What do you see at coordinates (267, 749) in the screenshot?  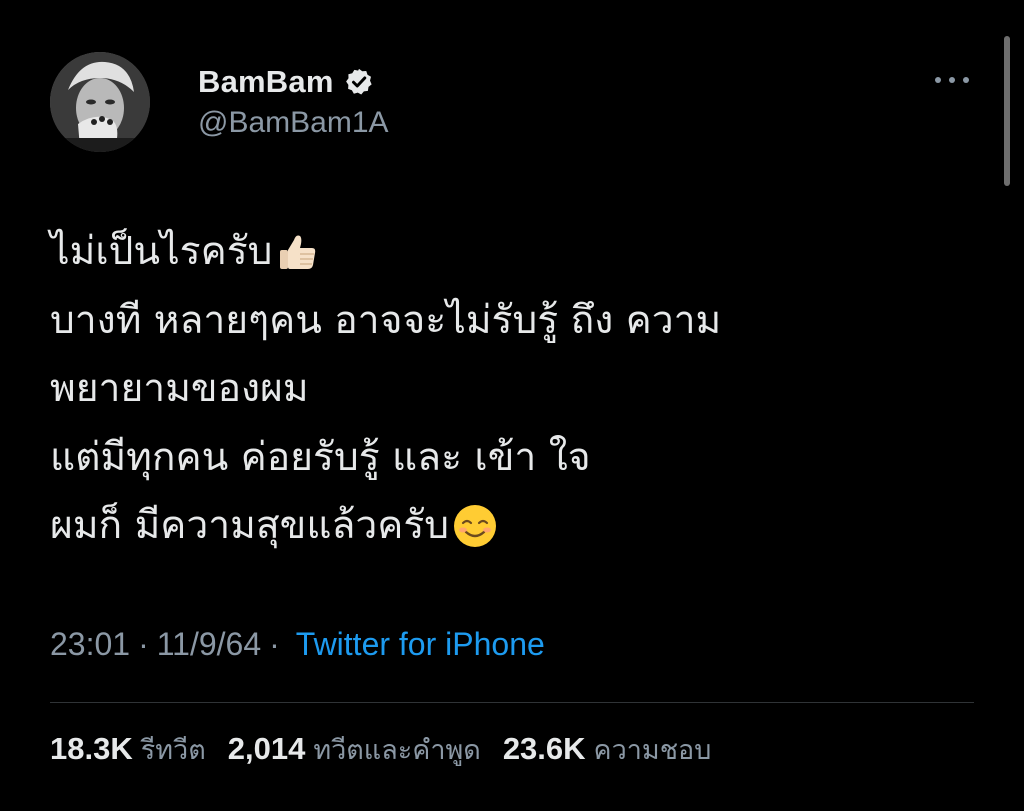 I see `quotes-count: 2,014` at bounding box center [267, 749].